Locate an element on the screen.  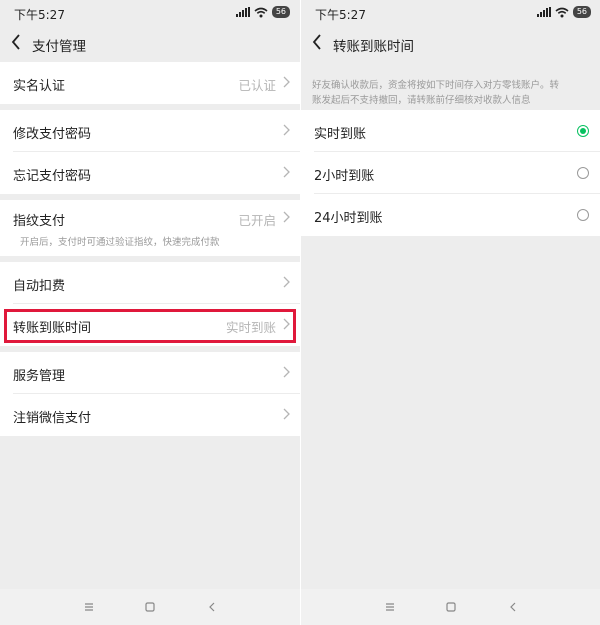
row-label: 修改支付密码 is located at coordinates (52, 134).